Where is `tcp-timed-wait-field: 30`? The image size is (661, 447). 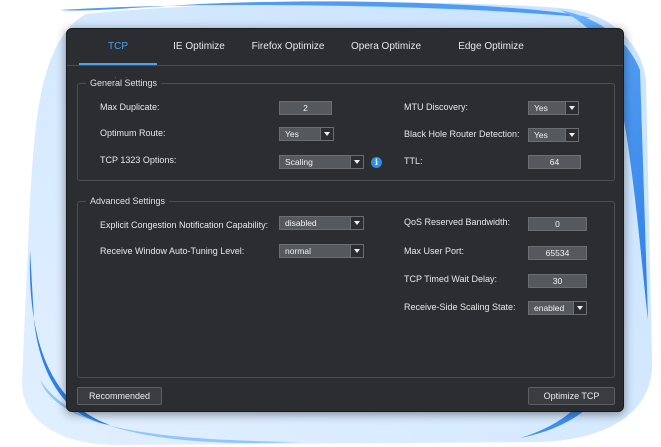
tcp-timed-wait-field: 30 is located at coordinates (557, 281).